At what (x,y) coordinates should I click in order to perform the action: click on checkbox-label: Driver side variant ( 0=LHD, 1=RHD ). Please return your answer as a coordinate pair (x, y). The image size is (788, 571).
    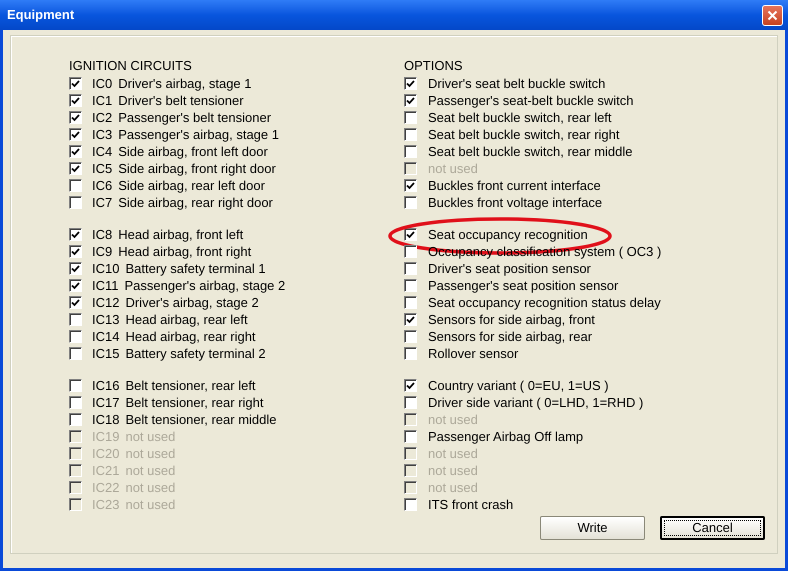
    Looking at the image, I should click on (536, 403).